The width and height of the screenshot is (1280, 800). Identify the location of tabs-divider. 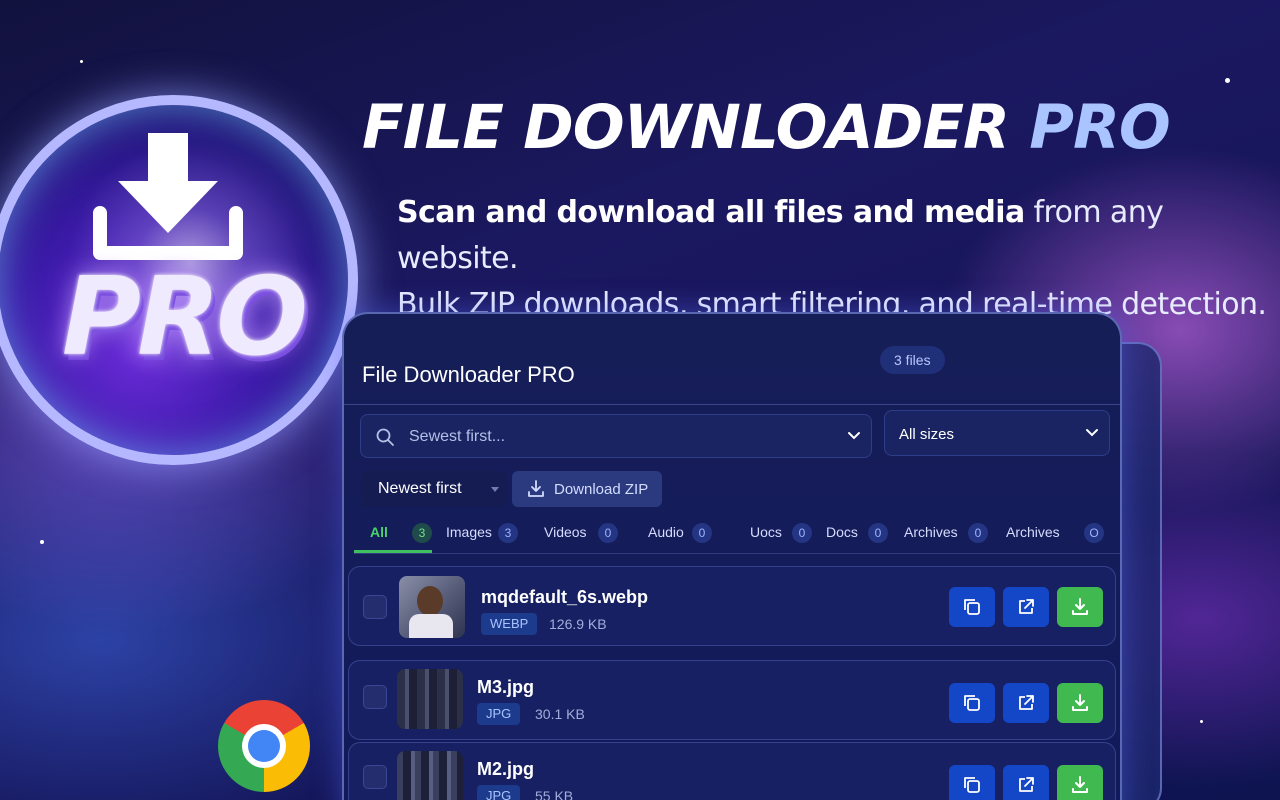
(737, 553).